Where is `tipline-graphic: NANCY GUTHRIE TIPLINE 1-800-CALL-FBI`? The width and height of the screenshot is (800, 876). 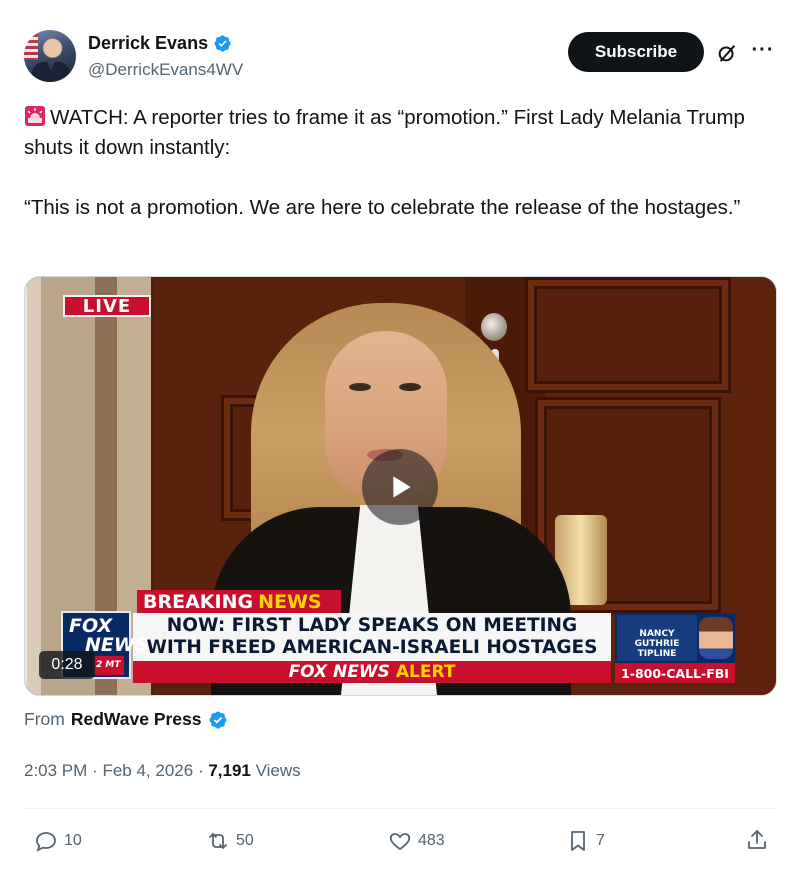
tipline-graphic: NANCY GUTHRIE TIPLINE 1-800-CALL-FBI is located at coordinates (675, 648).